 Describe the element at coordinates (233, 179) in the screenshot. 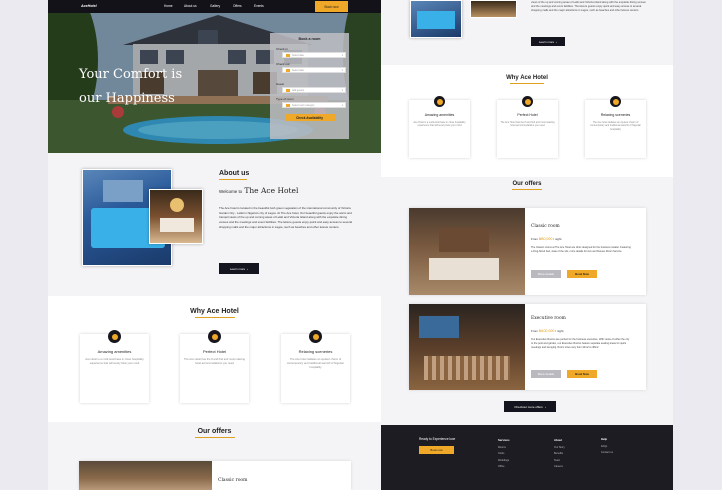

I see `about-underline` at that location.